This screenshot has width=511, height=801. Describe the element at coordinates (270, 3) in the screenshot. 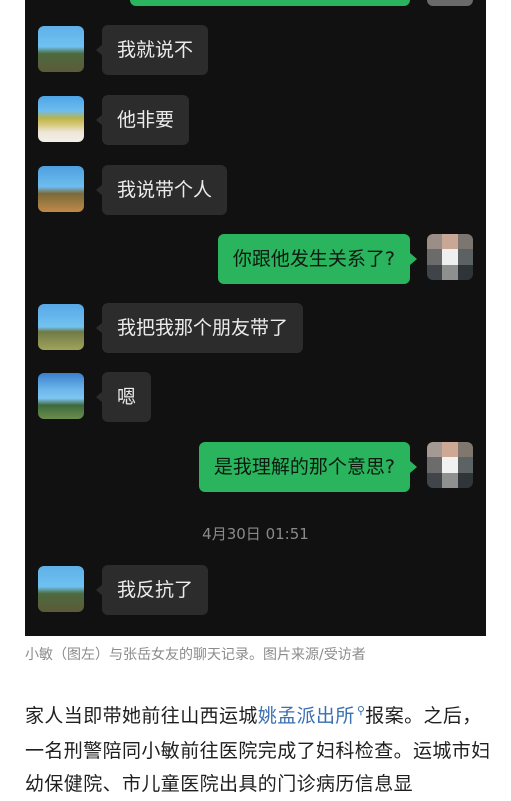

I see `previous-outgoing-bubble-fragment` at that location.